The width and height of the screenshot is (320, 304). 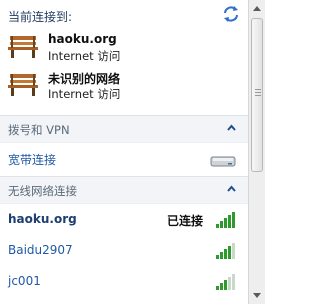 I want to click on wireless-network-name: haoku.org, so click(x=42, y=219).